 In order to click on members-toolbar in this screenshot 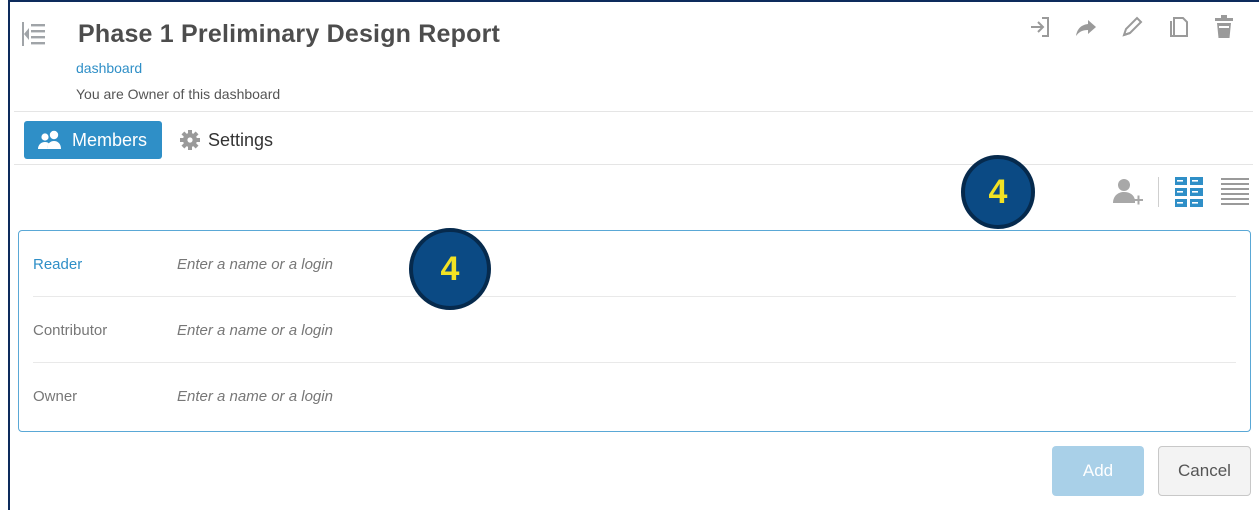, I will do `click(1181, 192)`.